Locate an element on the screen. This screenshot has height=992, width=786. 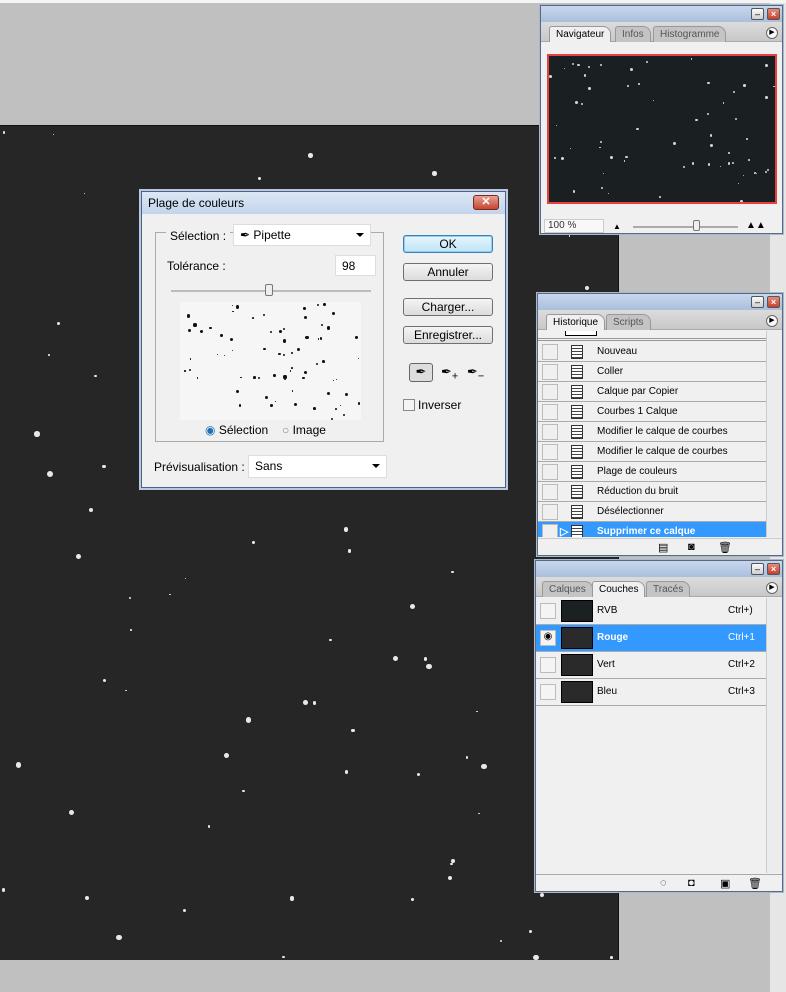
channel-row: Bleu Ctrl+3 is located at coordinates (651, 692).